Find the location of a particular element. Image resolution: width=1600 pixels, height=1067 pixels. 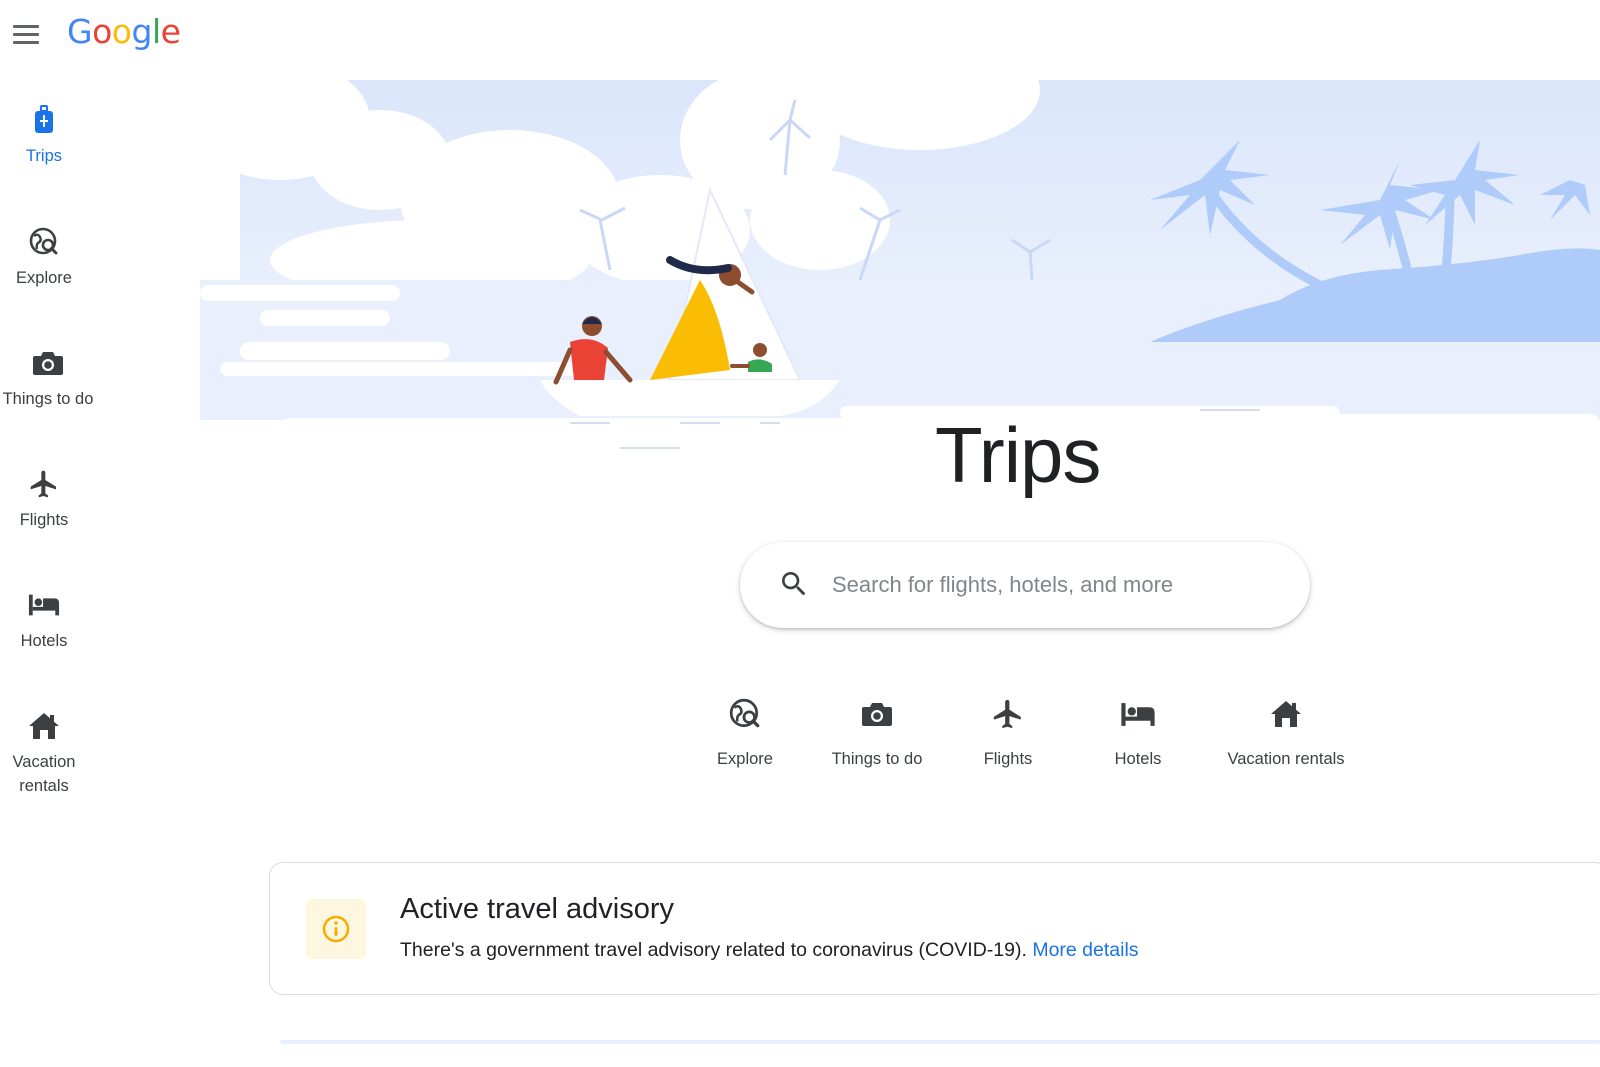

sidebar-item-label: Vacation rentals is located at coordinates (44, 774).